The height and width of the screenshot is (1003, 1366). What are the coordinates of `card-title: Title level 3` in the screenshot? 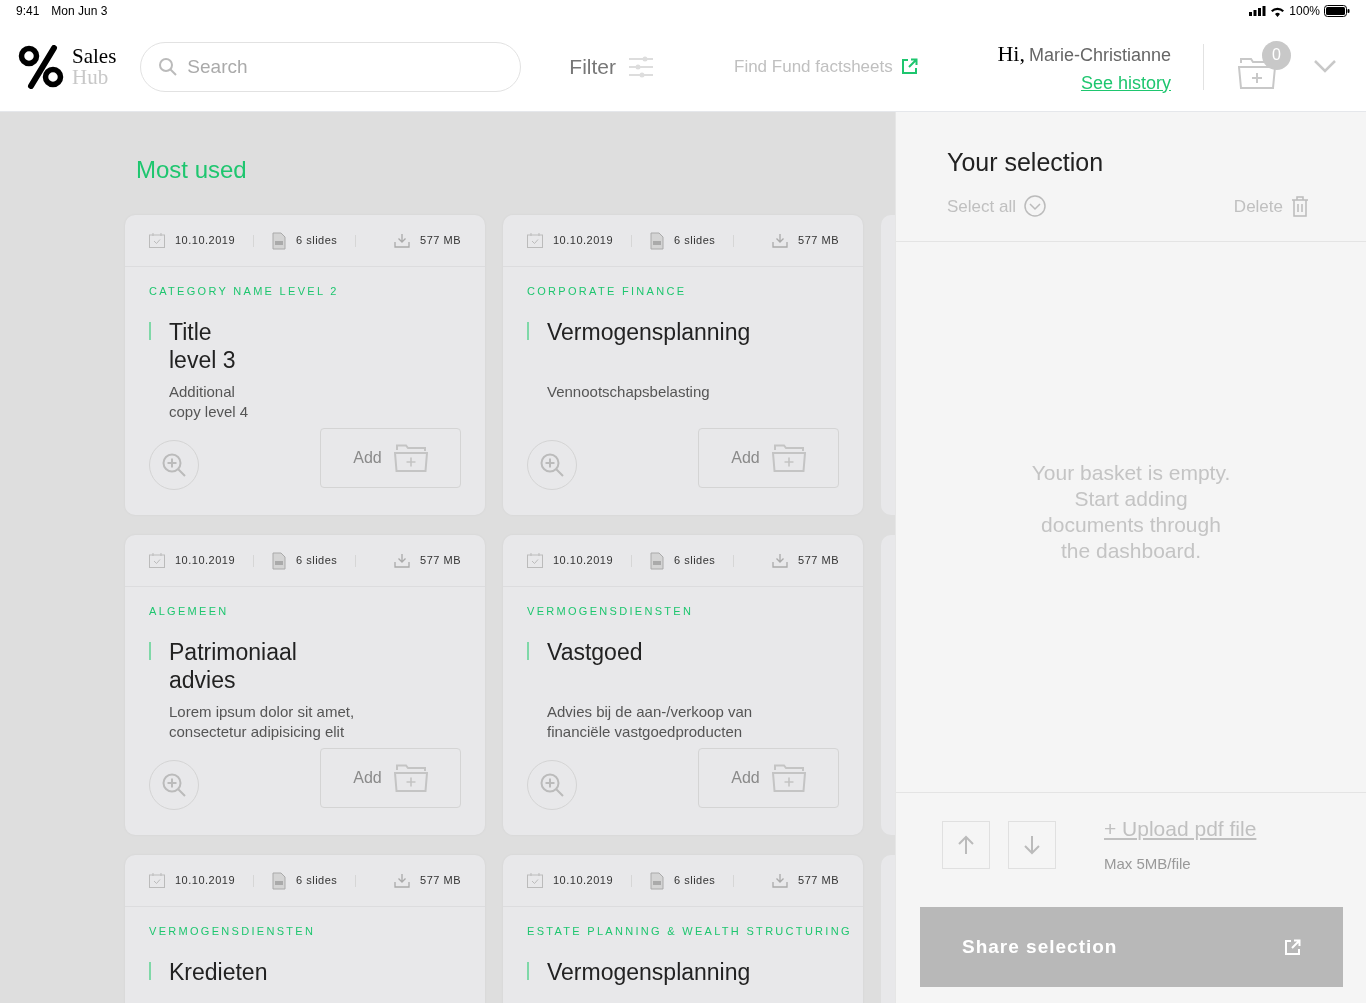 It's located at (202, 345).